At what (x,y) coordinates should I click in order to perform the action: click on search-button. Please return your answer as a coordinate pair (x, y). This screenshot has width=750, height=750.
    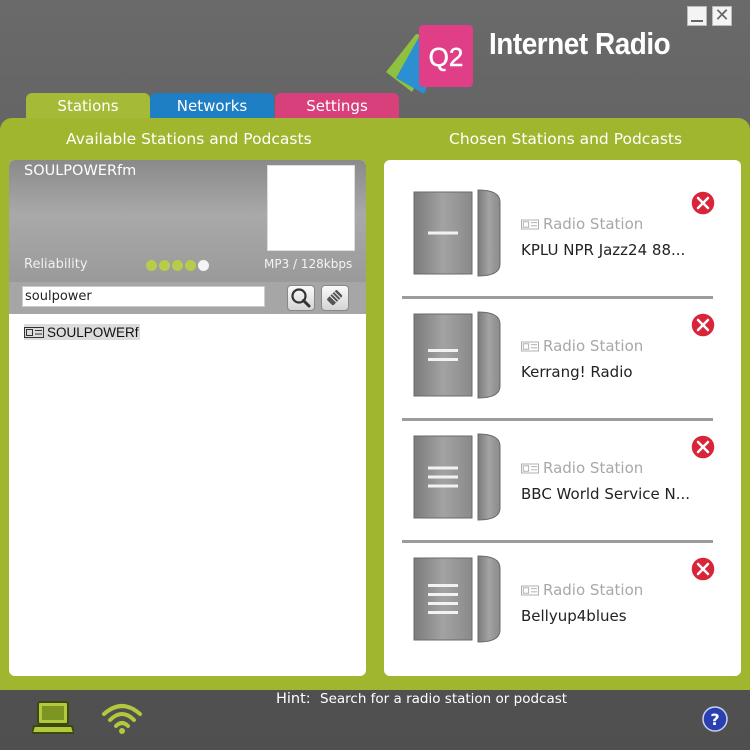
    Looking at the image, I should click on (301, 298).